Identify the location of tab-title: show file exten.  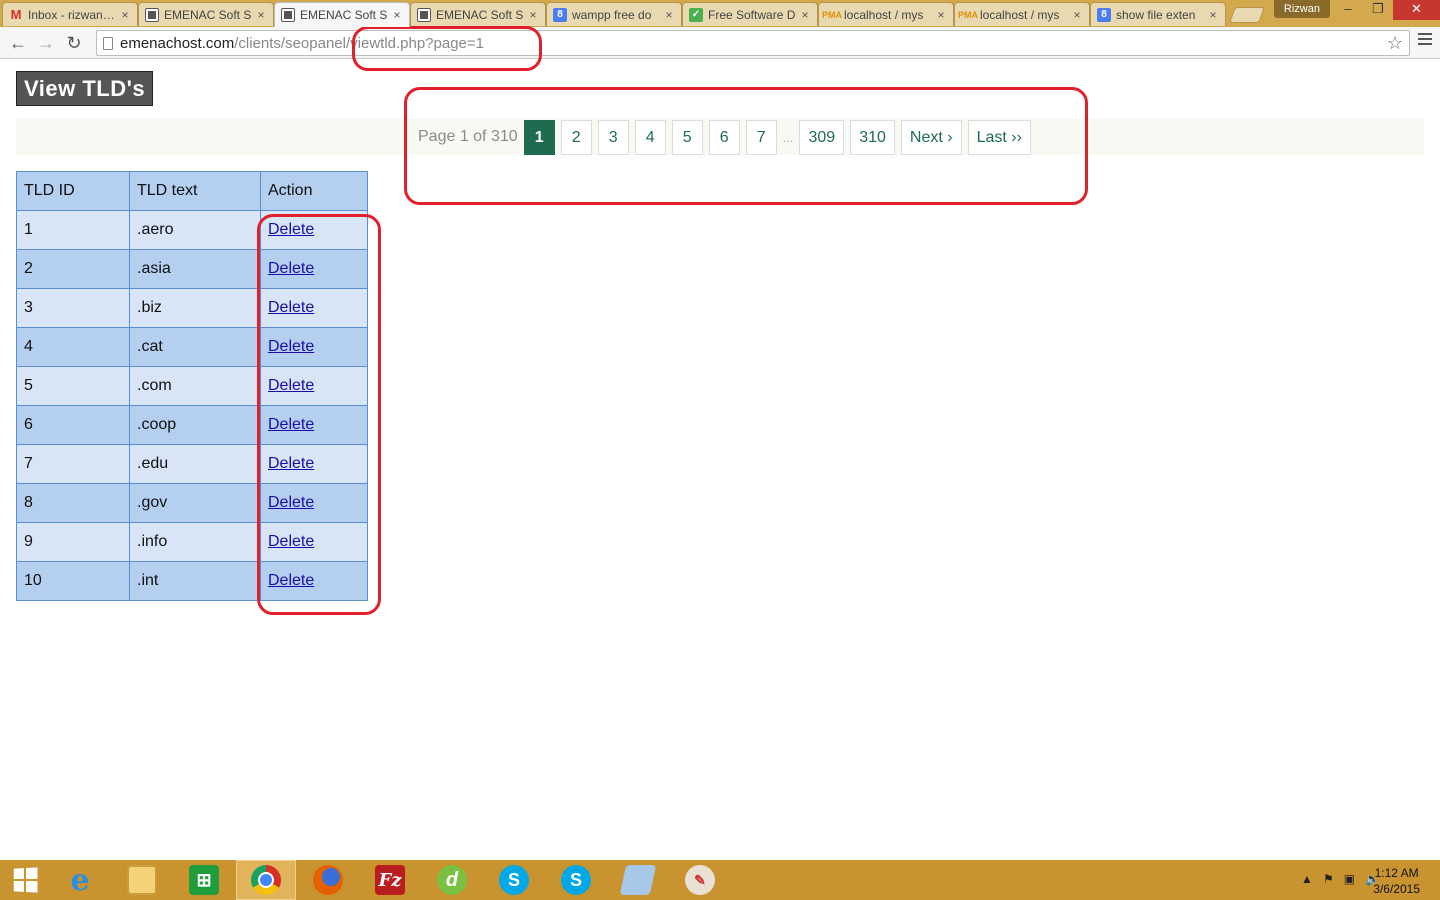
(1156, 14).